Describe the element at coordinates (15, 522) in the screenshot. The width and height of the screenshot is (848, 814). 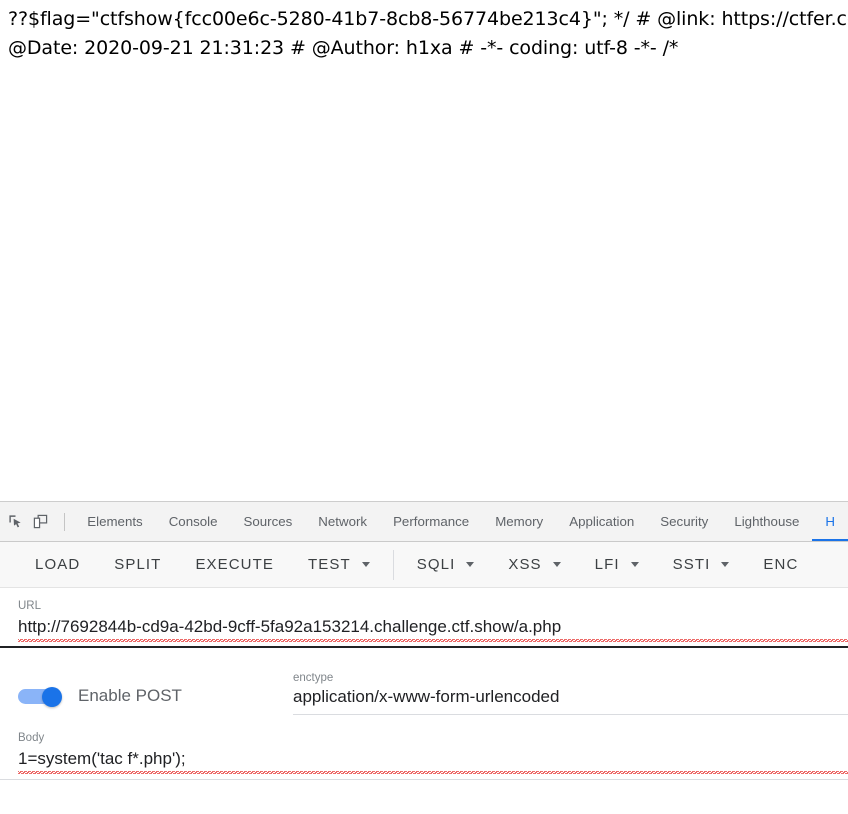
I see `inspect-element-icon` at that location.